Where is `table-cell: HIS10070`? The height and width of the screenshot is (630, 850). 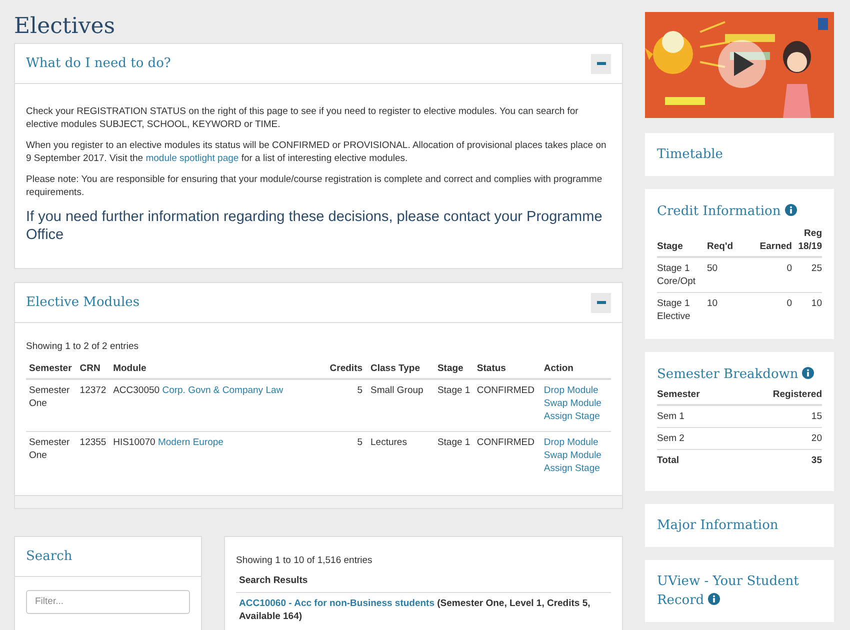 table-cell: HIS10070 is located at coordinates (134, 442).